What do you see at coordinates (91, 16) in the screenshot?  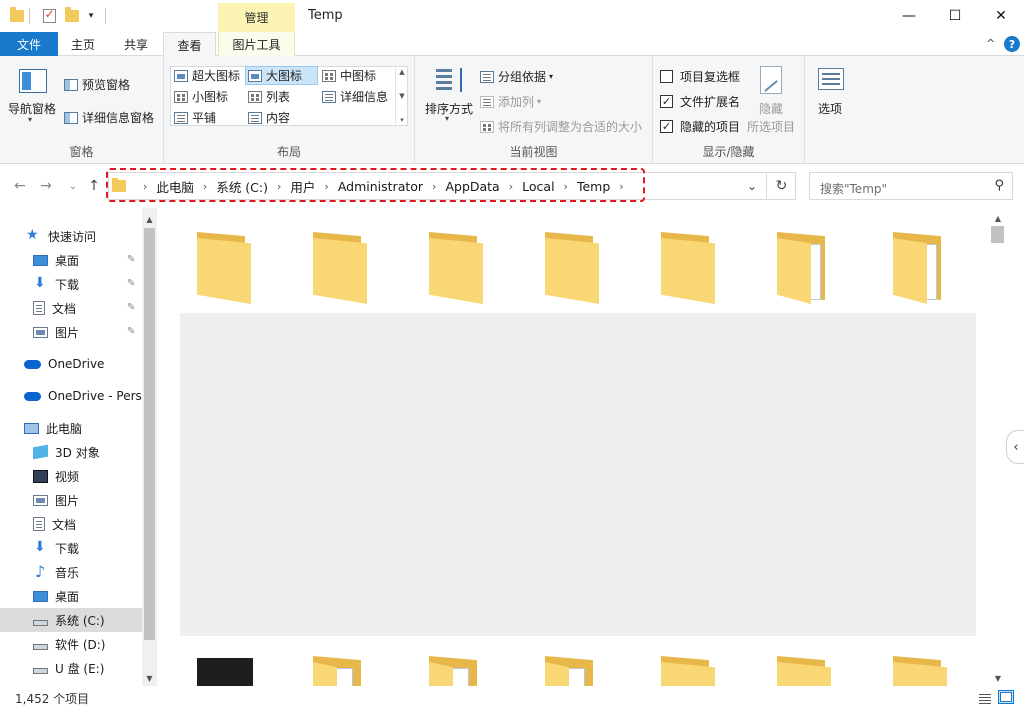 I see `quick-access-dropdown-icon: ▾` at bounding box center [91, 16].